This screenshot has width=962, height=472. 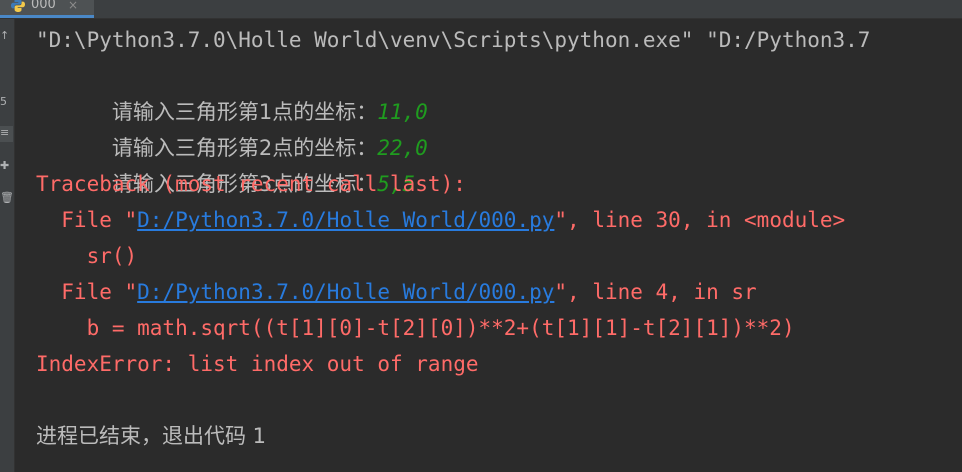 What do you see at coordinates (151, 436) in the screenshot?
I see `exit-message: 进程已结束，退出代码 1` at bounding box center [151, 436].